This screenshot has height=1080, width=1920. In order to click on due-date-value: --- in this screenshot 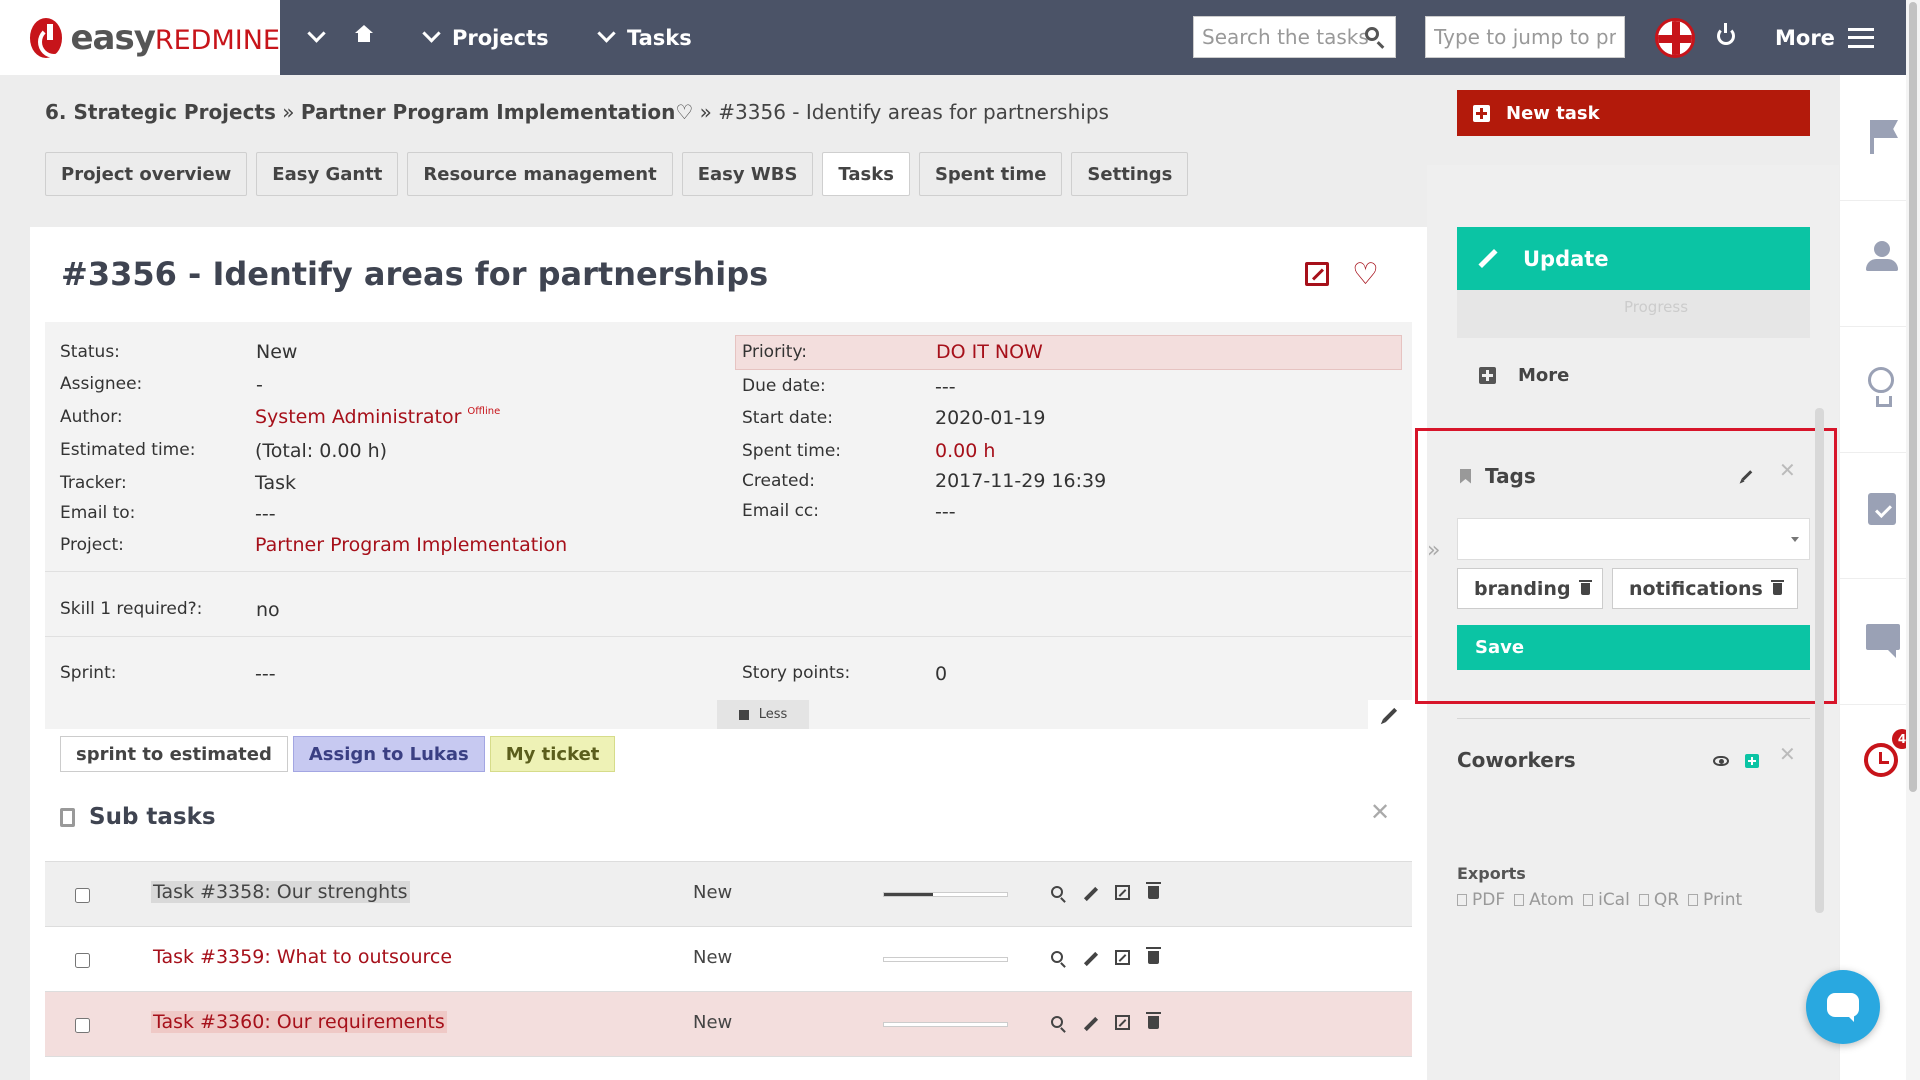, I will do `click(945, 387)`.